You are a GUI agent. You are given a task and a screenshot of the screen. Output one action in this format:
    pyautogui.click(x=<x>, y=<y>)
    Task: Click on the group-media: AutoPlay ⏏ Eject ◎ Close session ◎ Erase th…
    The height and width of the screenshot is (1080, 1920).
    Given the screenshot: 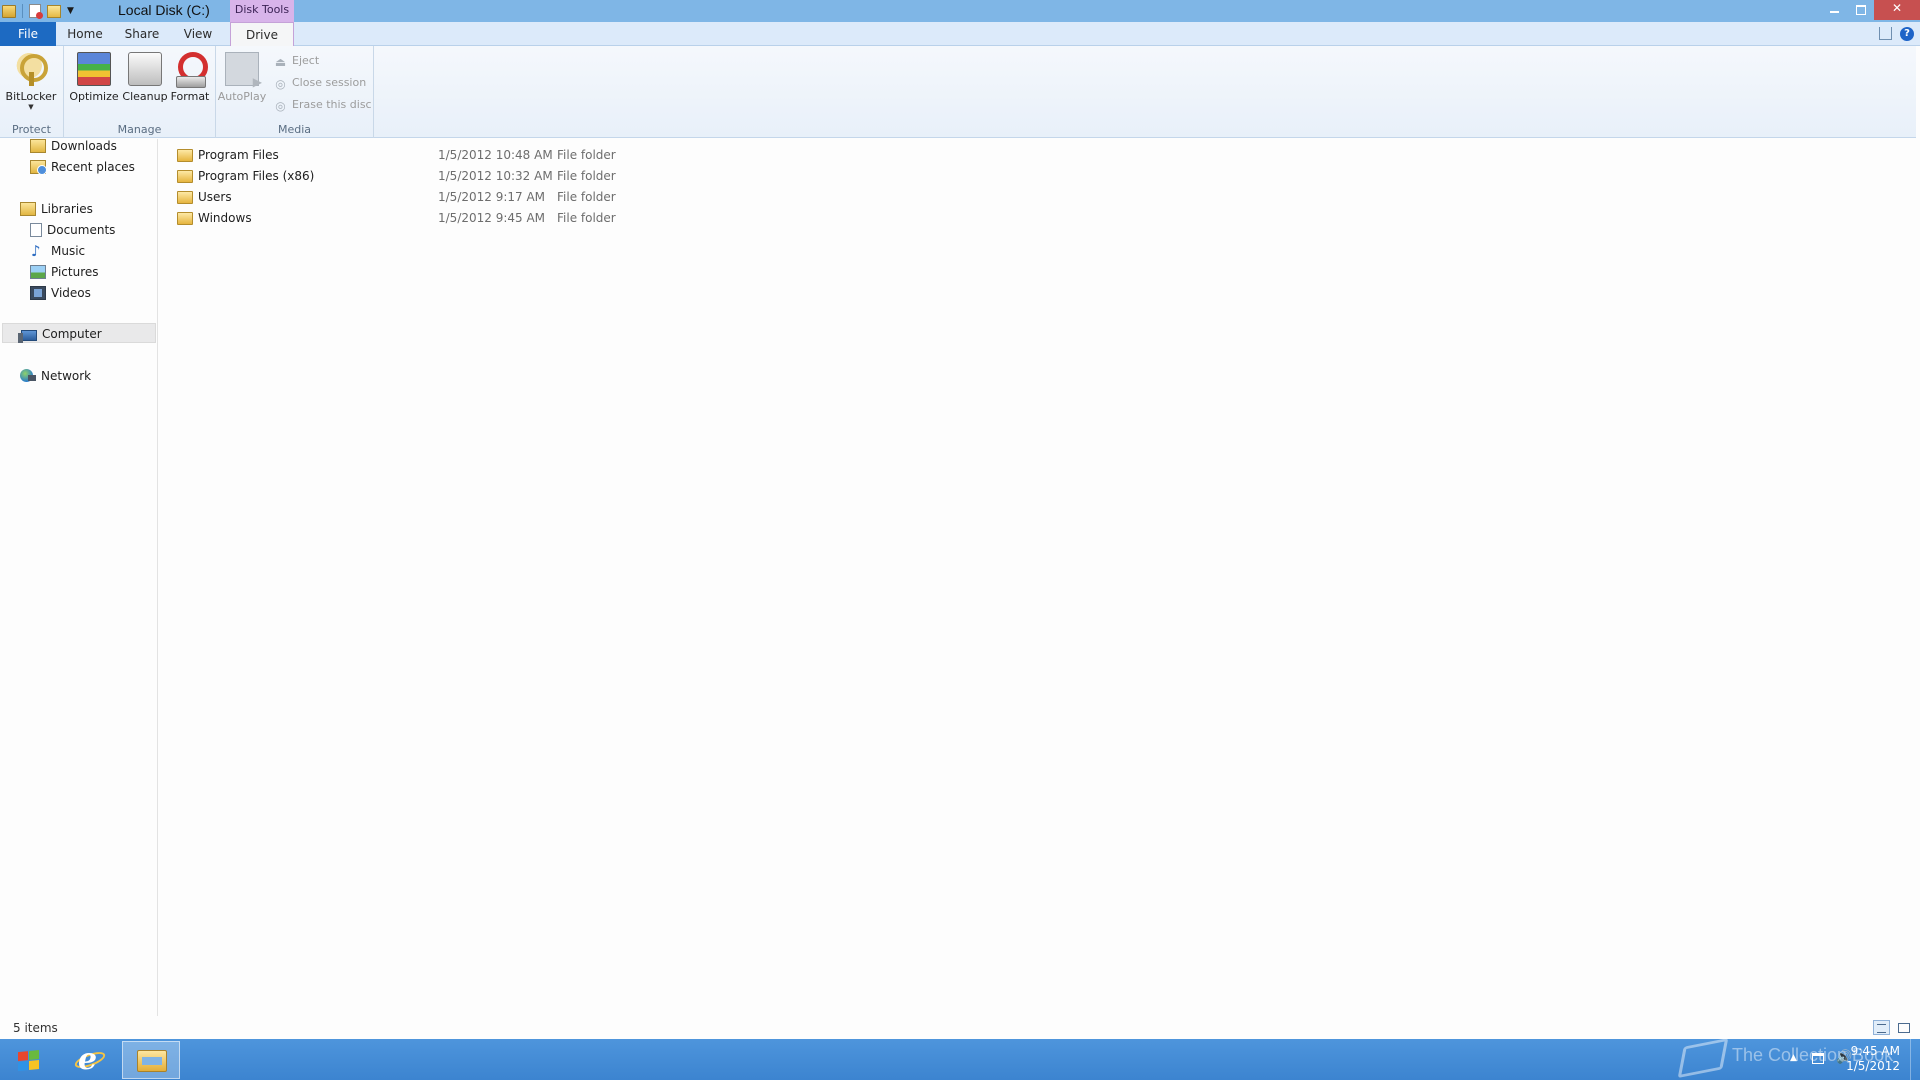 What is the action you would take?
    pyautogui.click(x=295, y=92)
    